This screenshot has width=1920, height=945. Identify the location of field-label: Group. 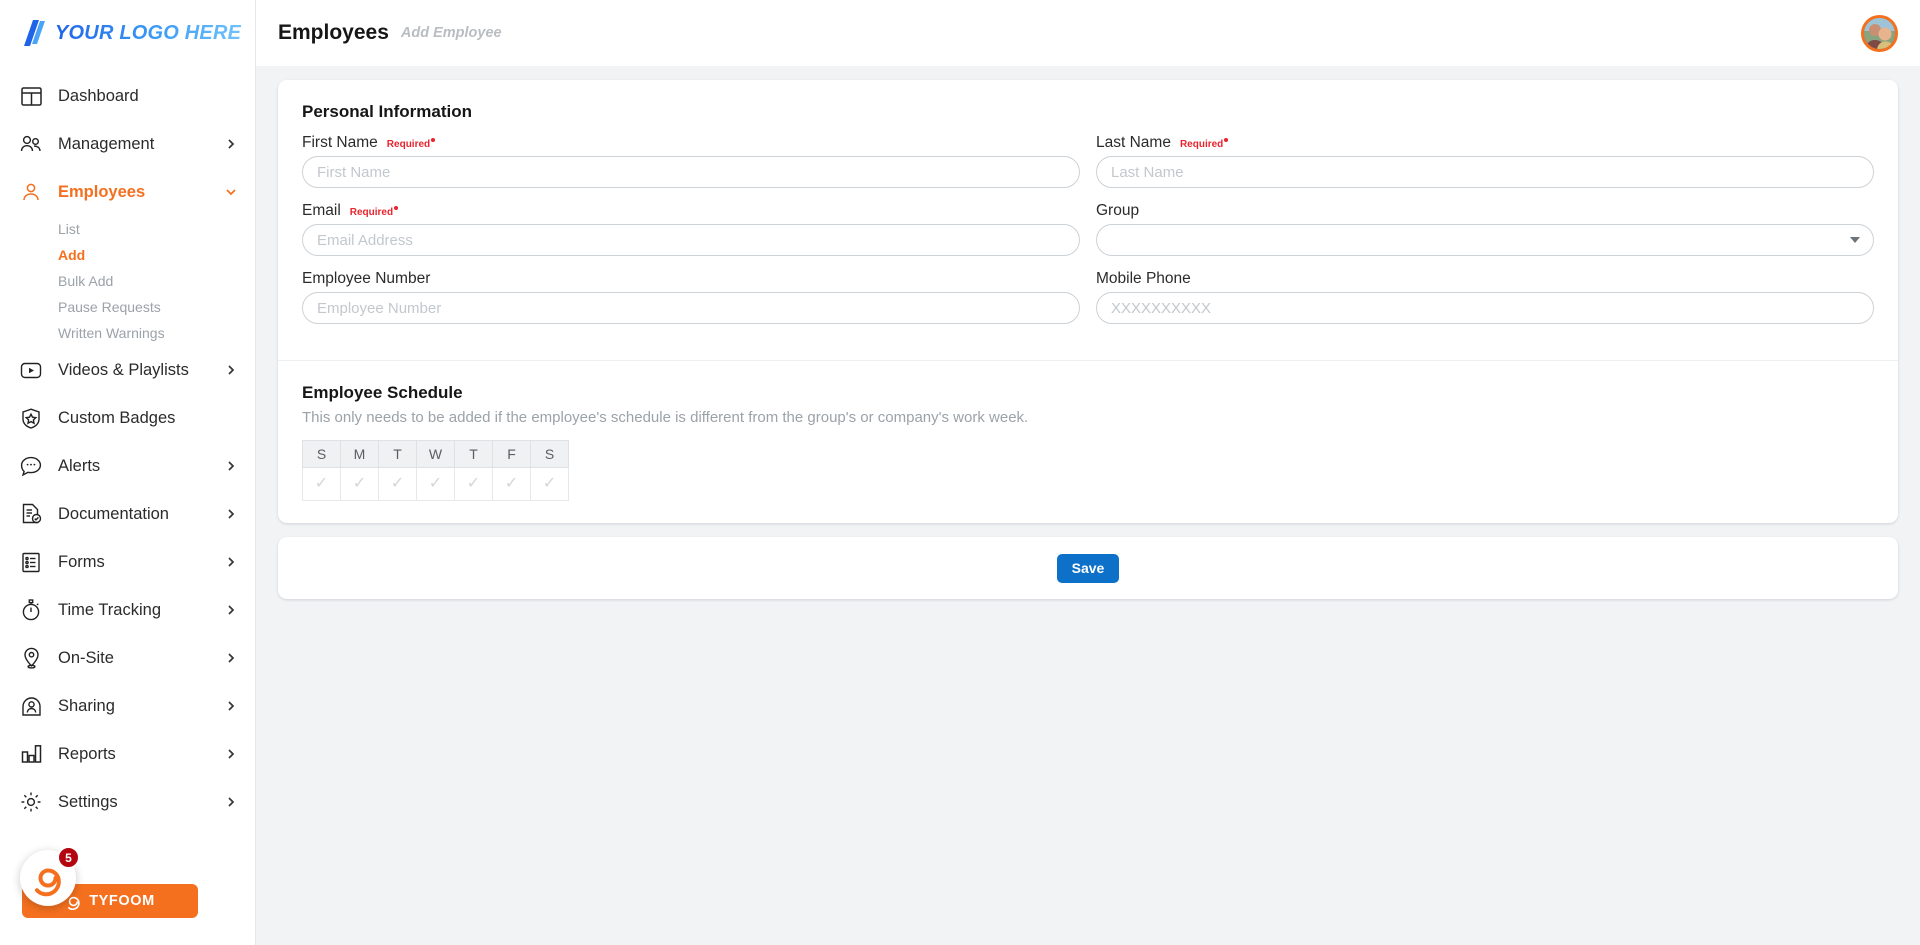
(1118, 210).